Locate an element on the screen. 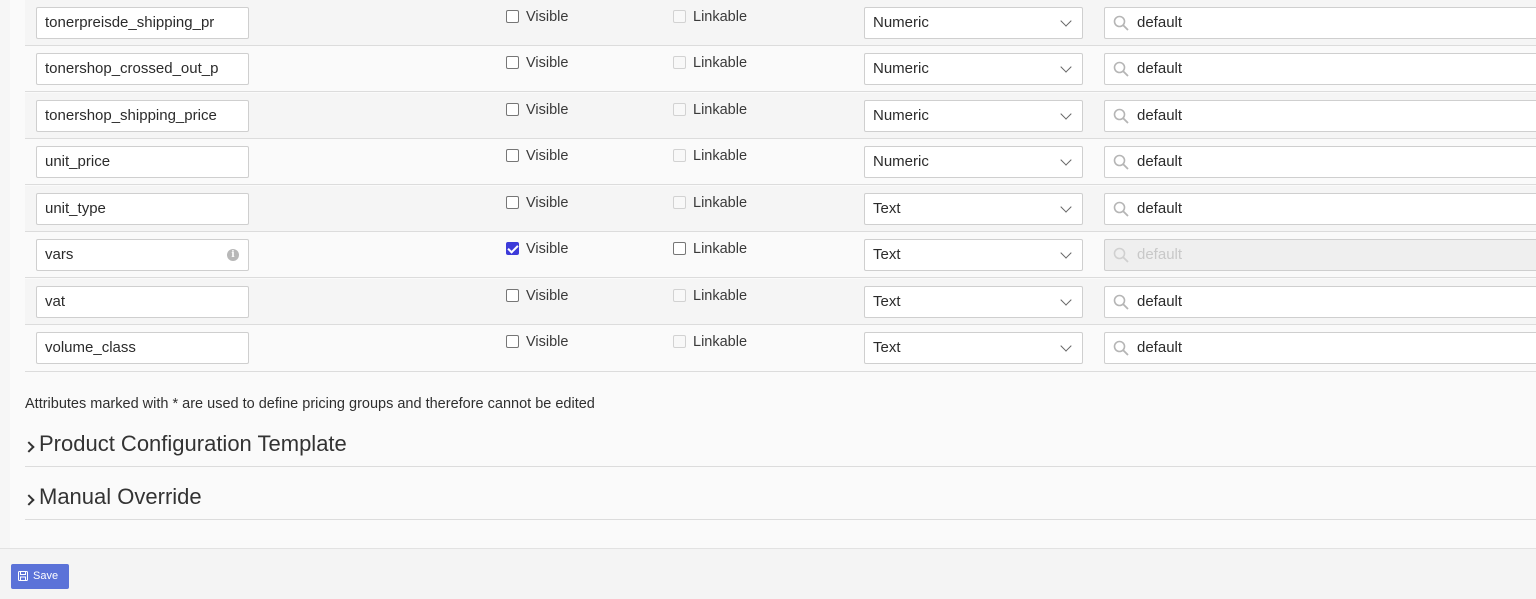 This screenshot has height=599, width=1536. info-icon: i is located at coordinates (233, 255).